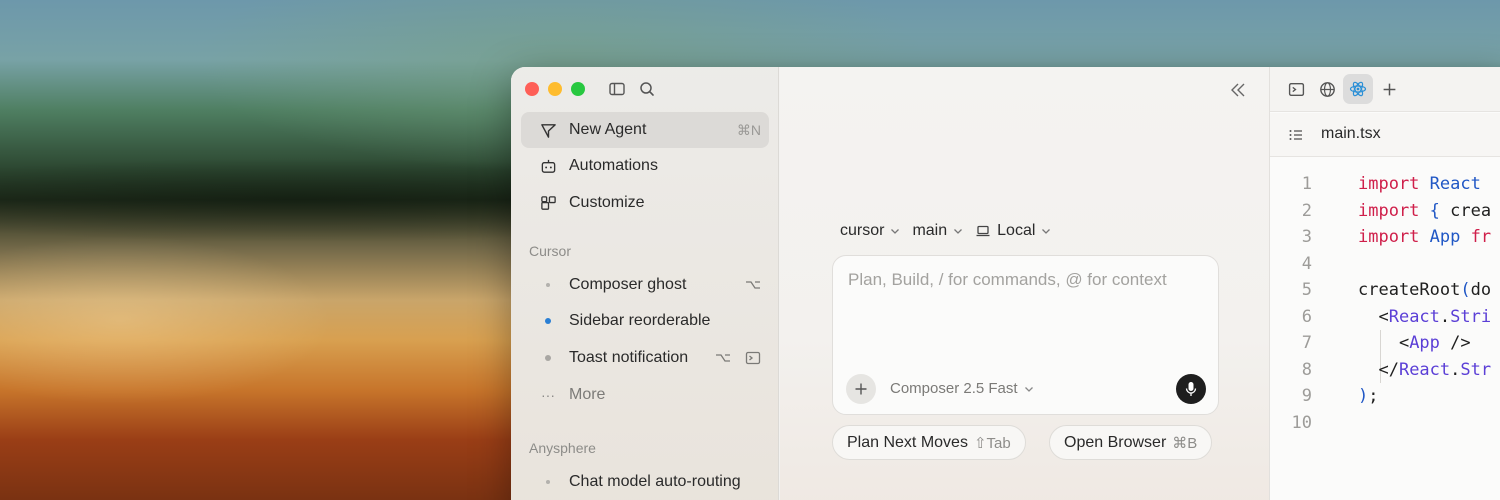  I want to click on open-browser-button: Open Browser ⌘B, so click(1131, 442).